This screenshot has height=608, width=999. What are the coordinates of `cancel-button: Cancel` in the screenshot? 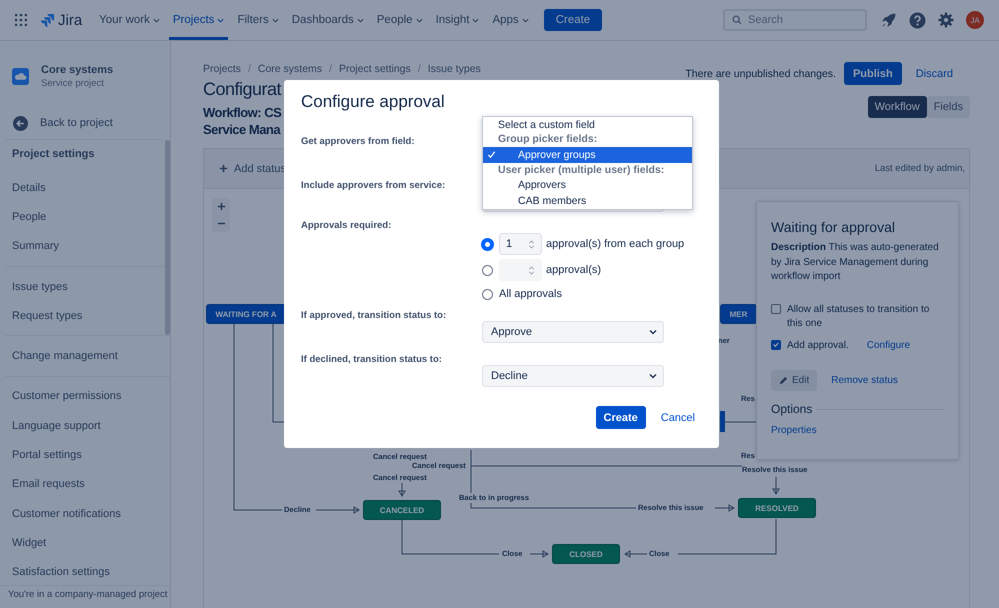 It's located at (677, 418).